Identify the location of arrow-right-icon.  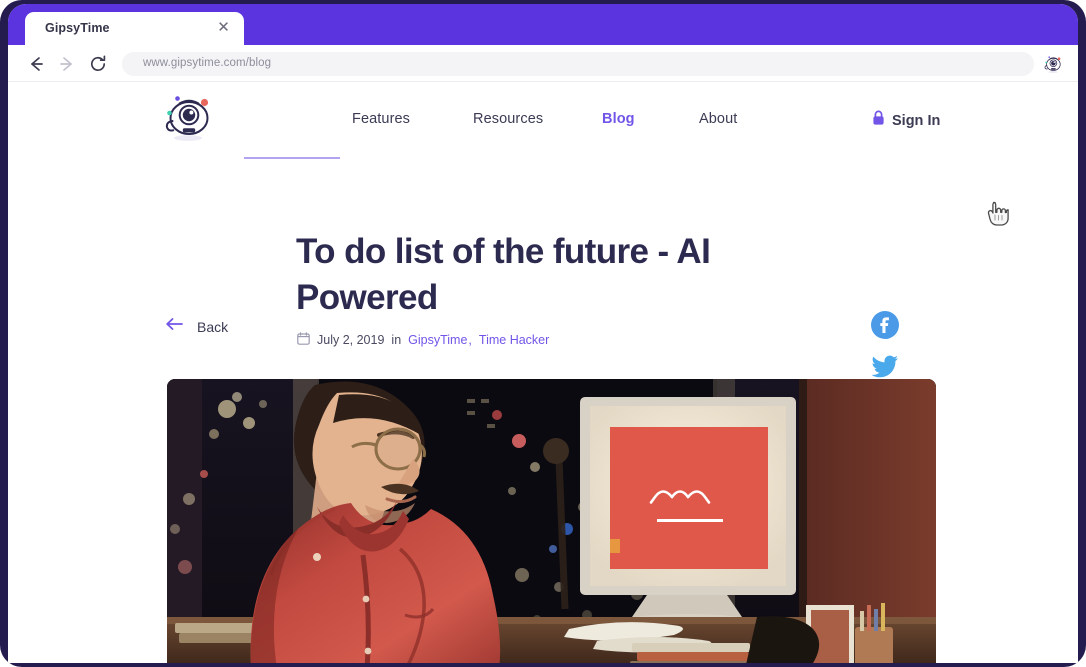
(67, 64).